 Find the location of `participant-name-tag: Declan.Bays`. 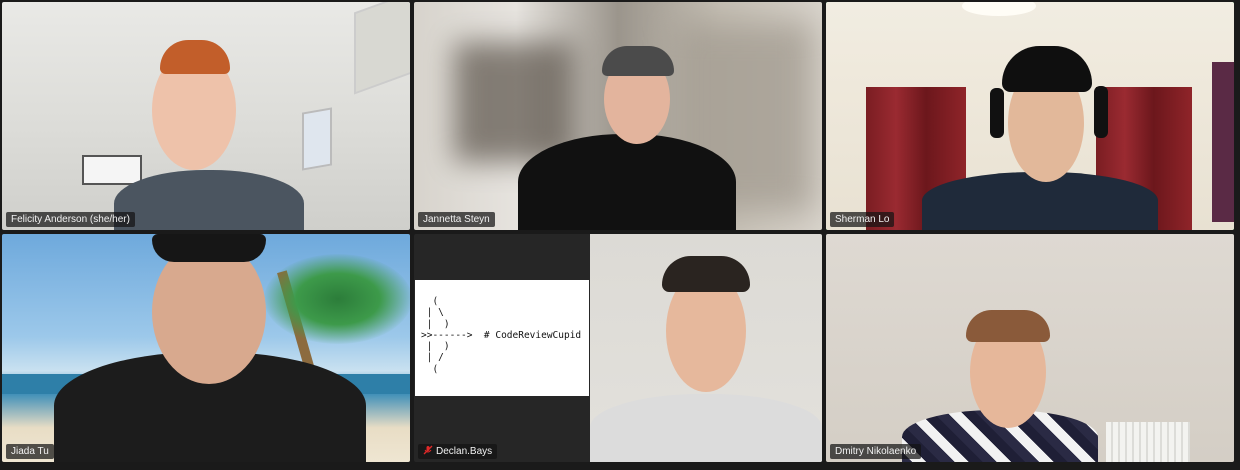

participant-name-tag: Declan.Bays is located at coordinates (458, 451).